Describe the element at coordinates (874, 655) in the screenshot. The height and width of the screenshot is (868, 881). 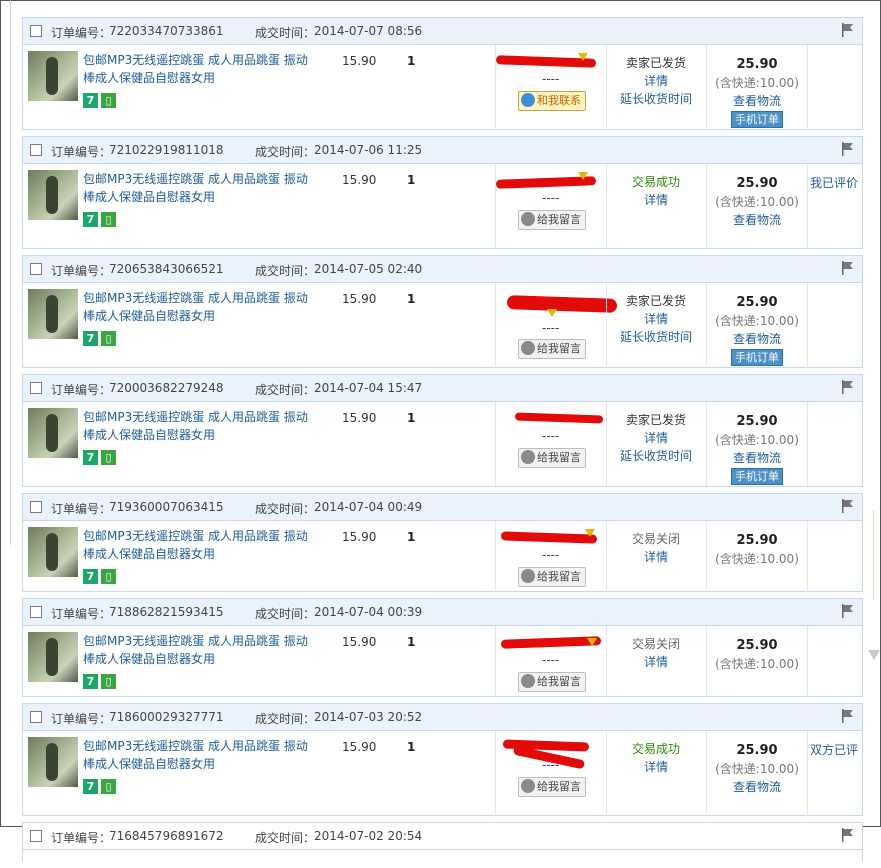
I see `scroll-down-arrow-icon` at that location.